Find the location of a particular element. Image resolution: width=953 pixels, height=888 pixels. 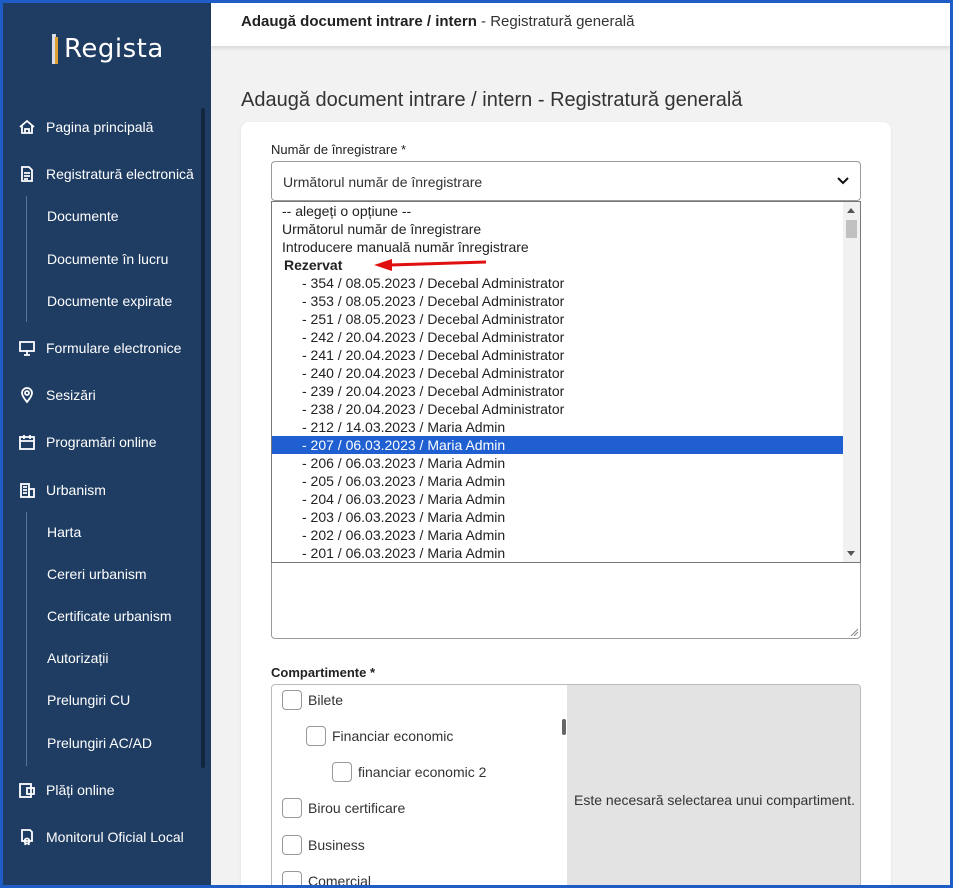

compartiment-checkbox: Business is located at coordinates (323, 845).